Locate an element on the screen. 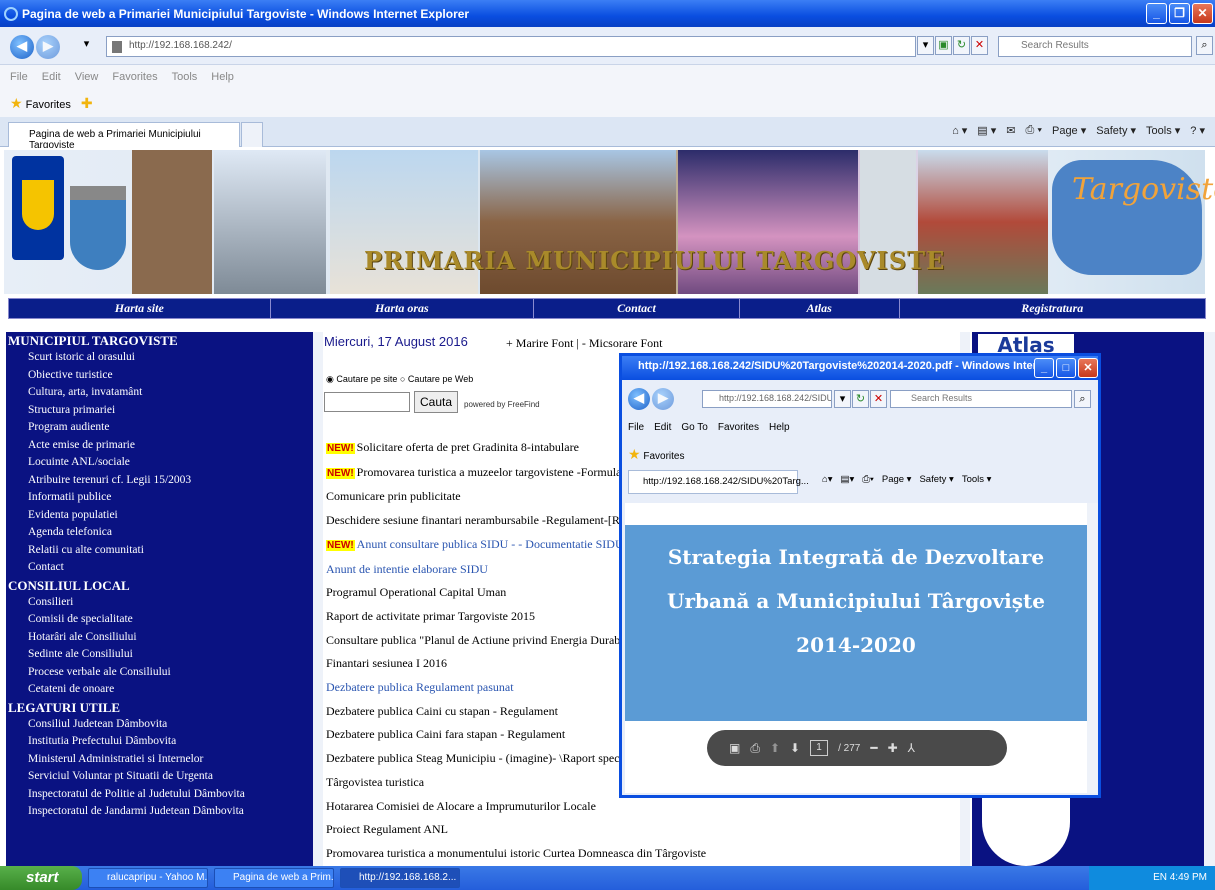 The height and width of the screenshot is (890, 1215). popup-menu-edit: Edit is located at coordinates (662, 427).